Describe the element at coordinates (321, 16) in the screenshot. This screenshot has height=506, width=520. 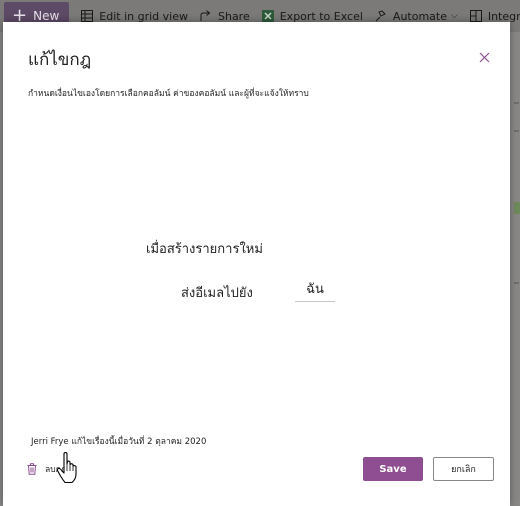
I see `export-label: Export to Excel` at that location.